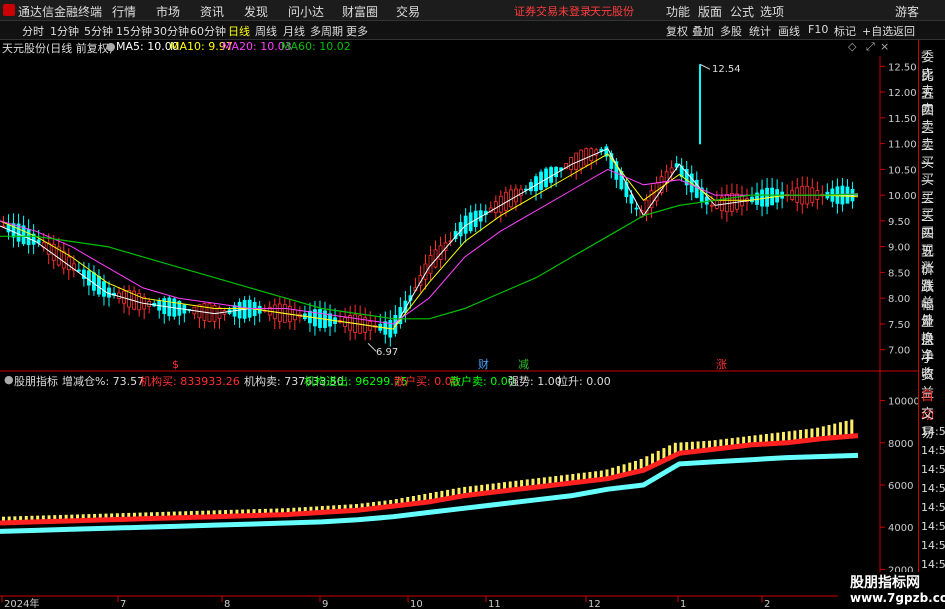  Describe the element at coordinates (845, 31) in the screenshot. I see `biaoji-button: 标记` at that location.